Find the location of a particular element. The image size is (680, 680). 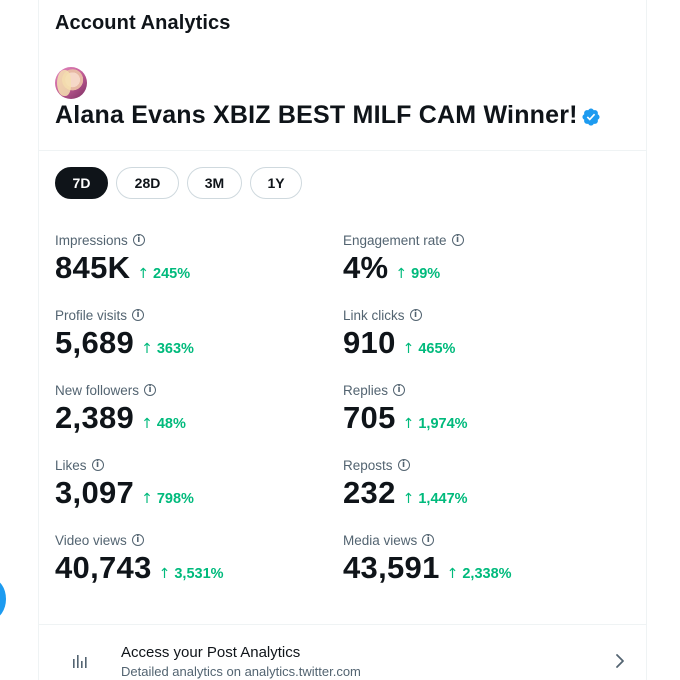

metric-change: ↑ 1,974% is located at coordinates (435, 424).